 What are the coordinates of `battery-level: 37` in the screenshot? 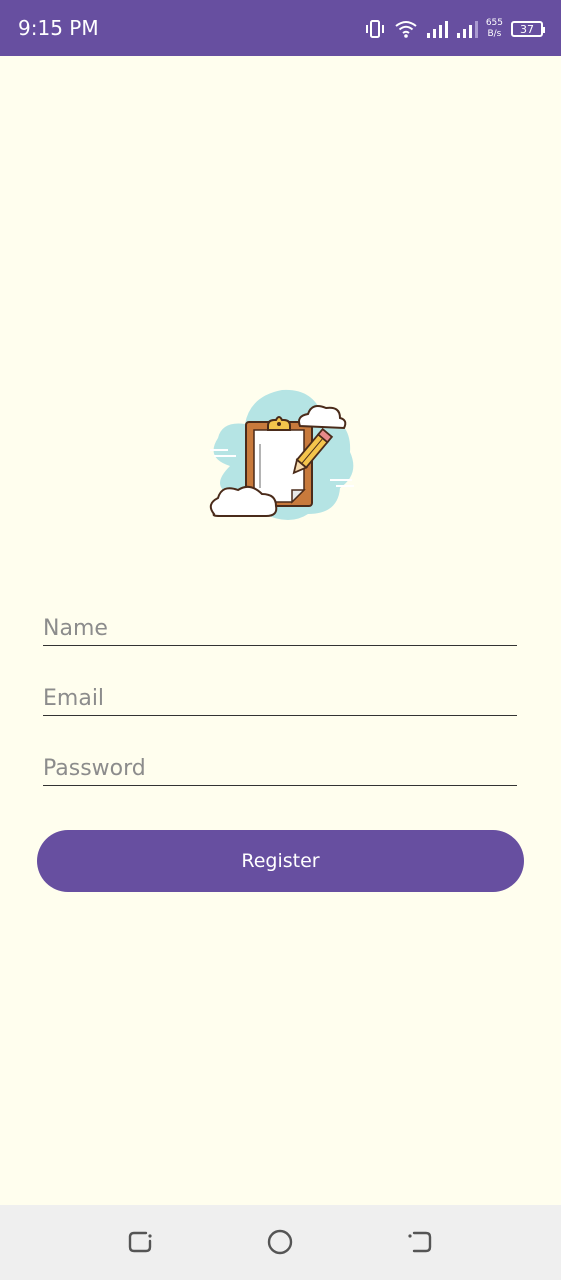 It's located at (527, 29).